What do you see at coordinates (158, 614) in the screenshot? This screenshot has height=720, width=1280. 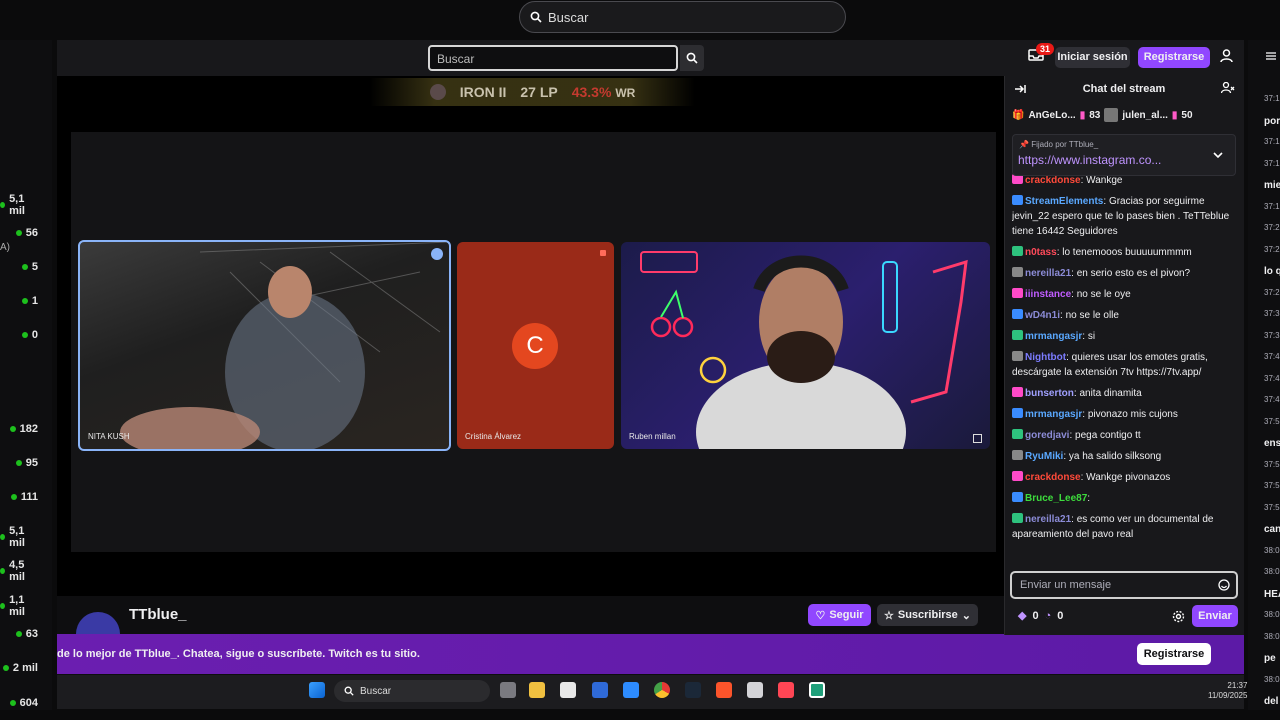 I see `channel-name: TTblue_` at bounding box center [158, 614].